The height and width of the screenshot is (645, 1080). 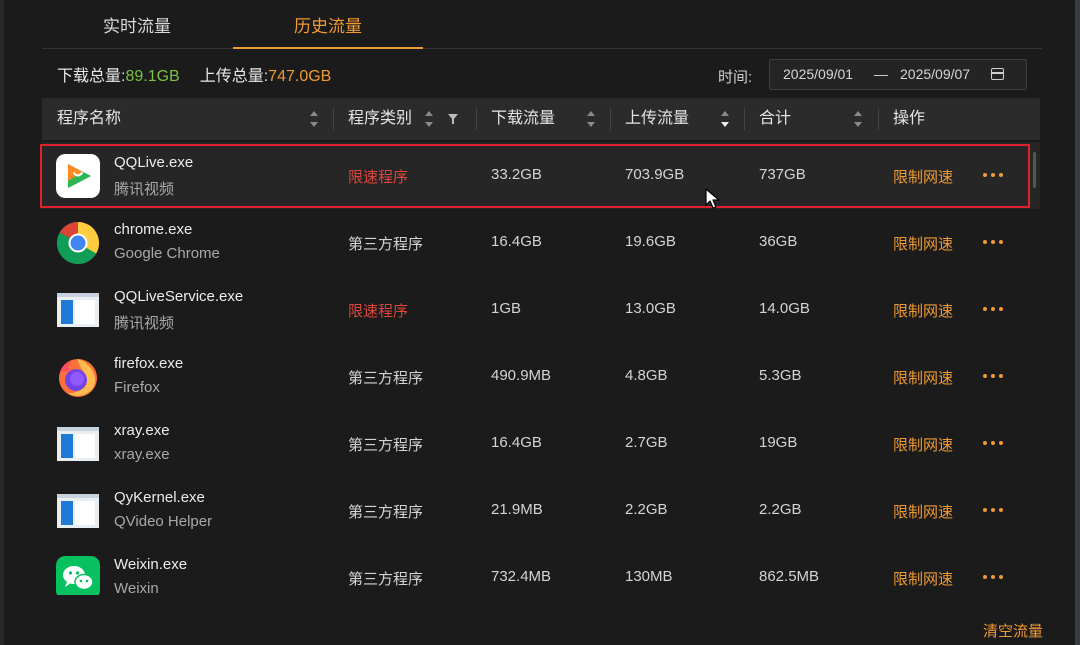 What do you see at coordinates (314, 119) in the screenshot?
I see `sort-program-name-icon` at bounding box center [314, 119].